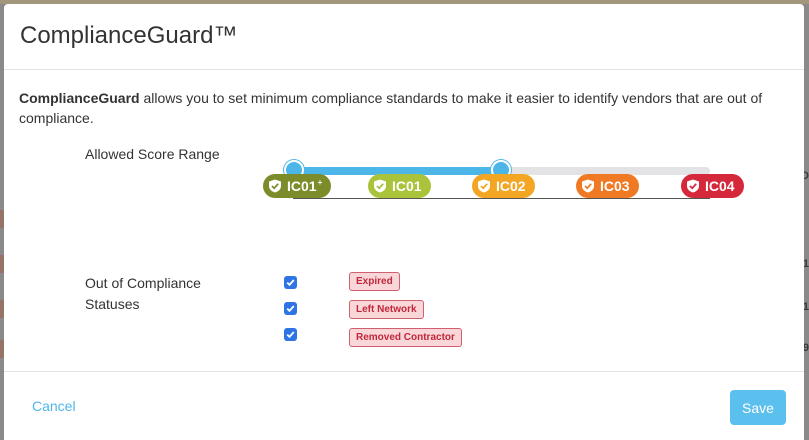 The image size is (809, 440). Describe the element at coordinates (404, 37) in the screenshot. I see `modal-header: ComplianceGuard™` at that location.